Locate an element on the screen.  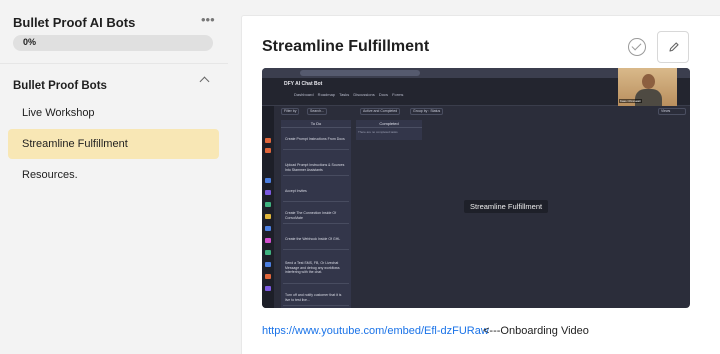
section-title: Bullet Proof Bots is located at coordinates (60, 86).